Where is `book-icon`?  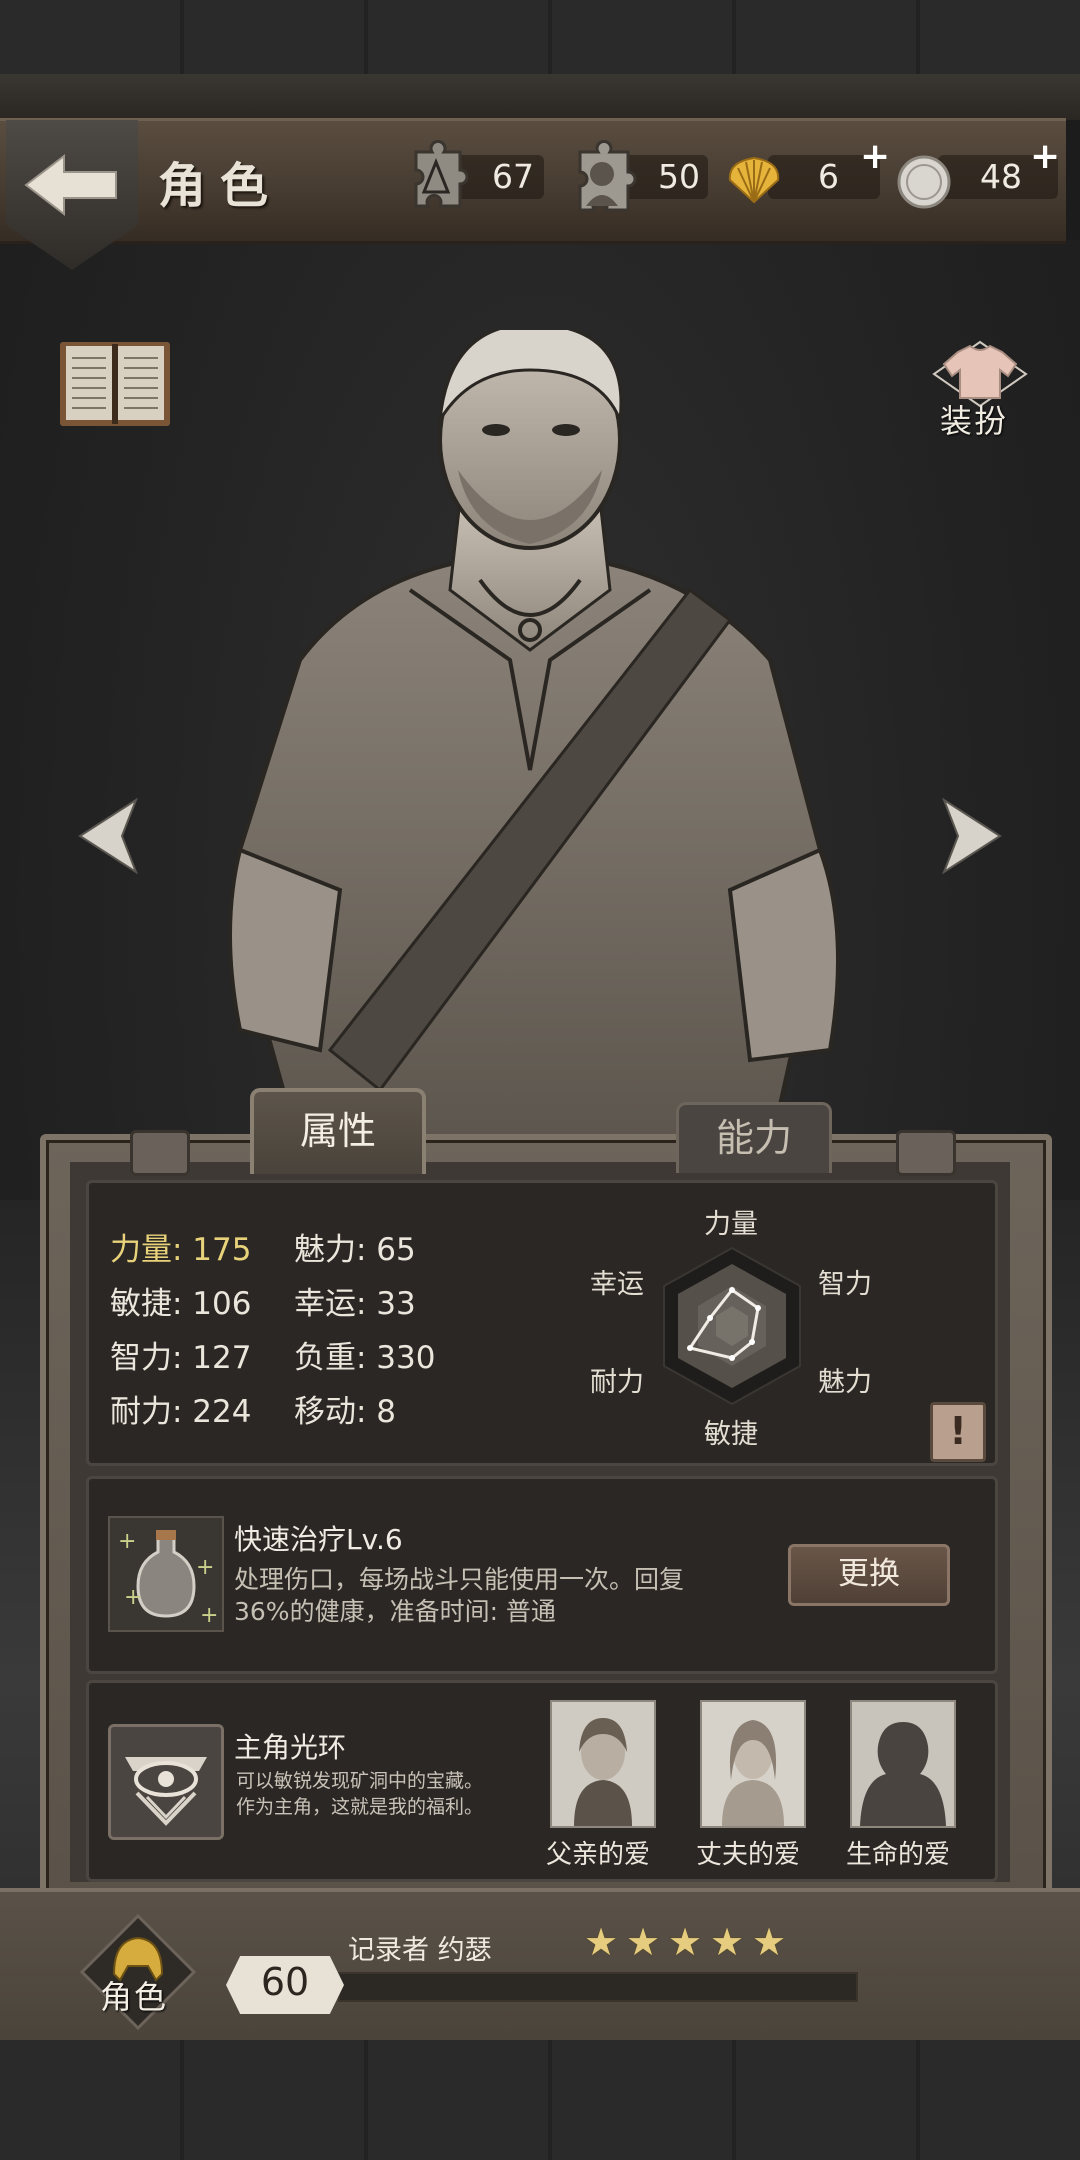 book-icon is located at coordinates (115, 384).